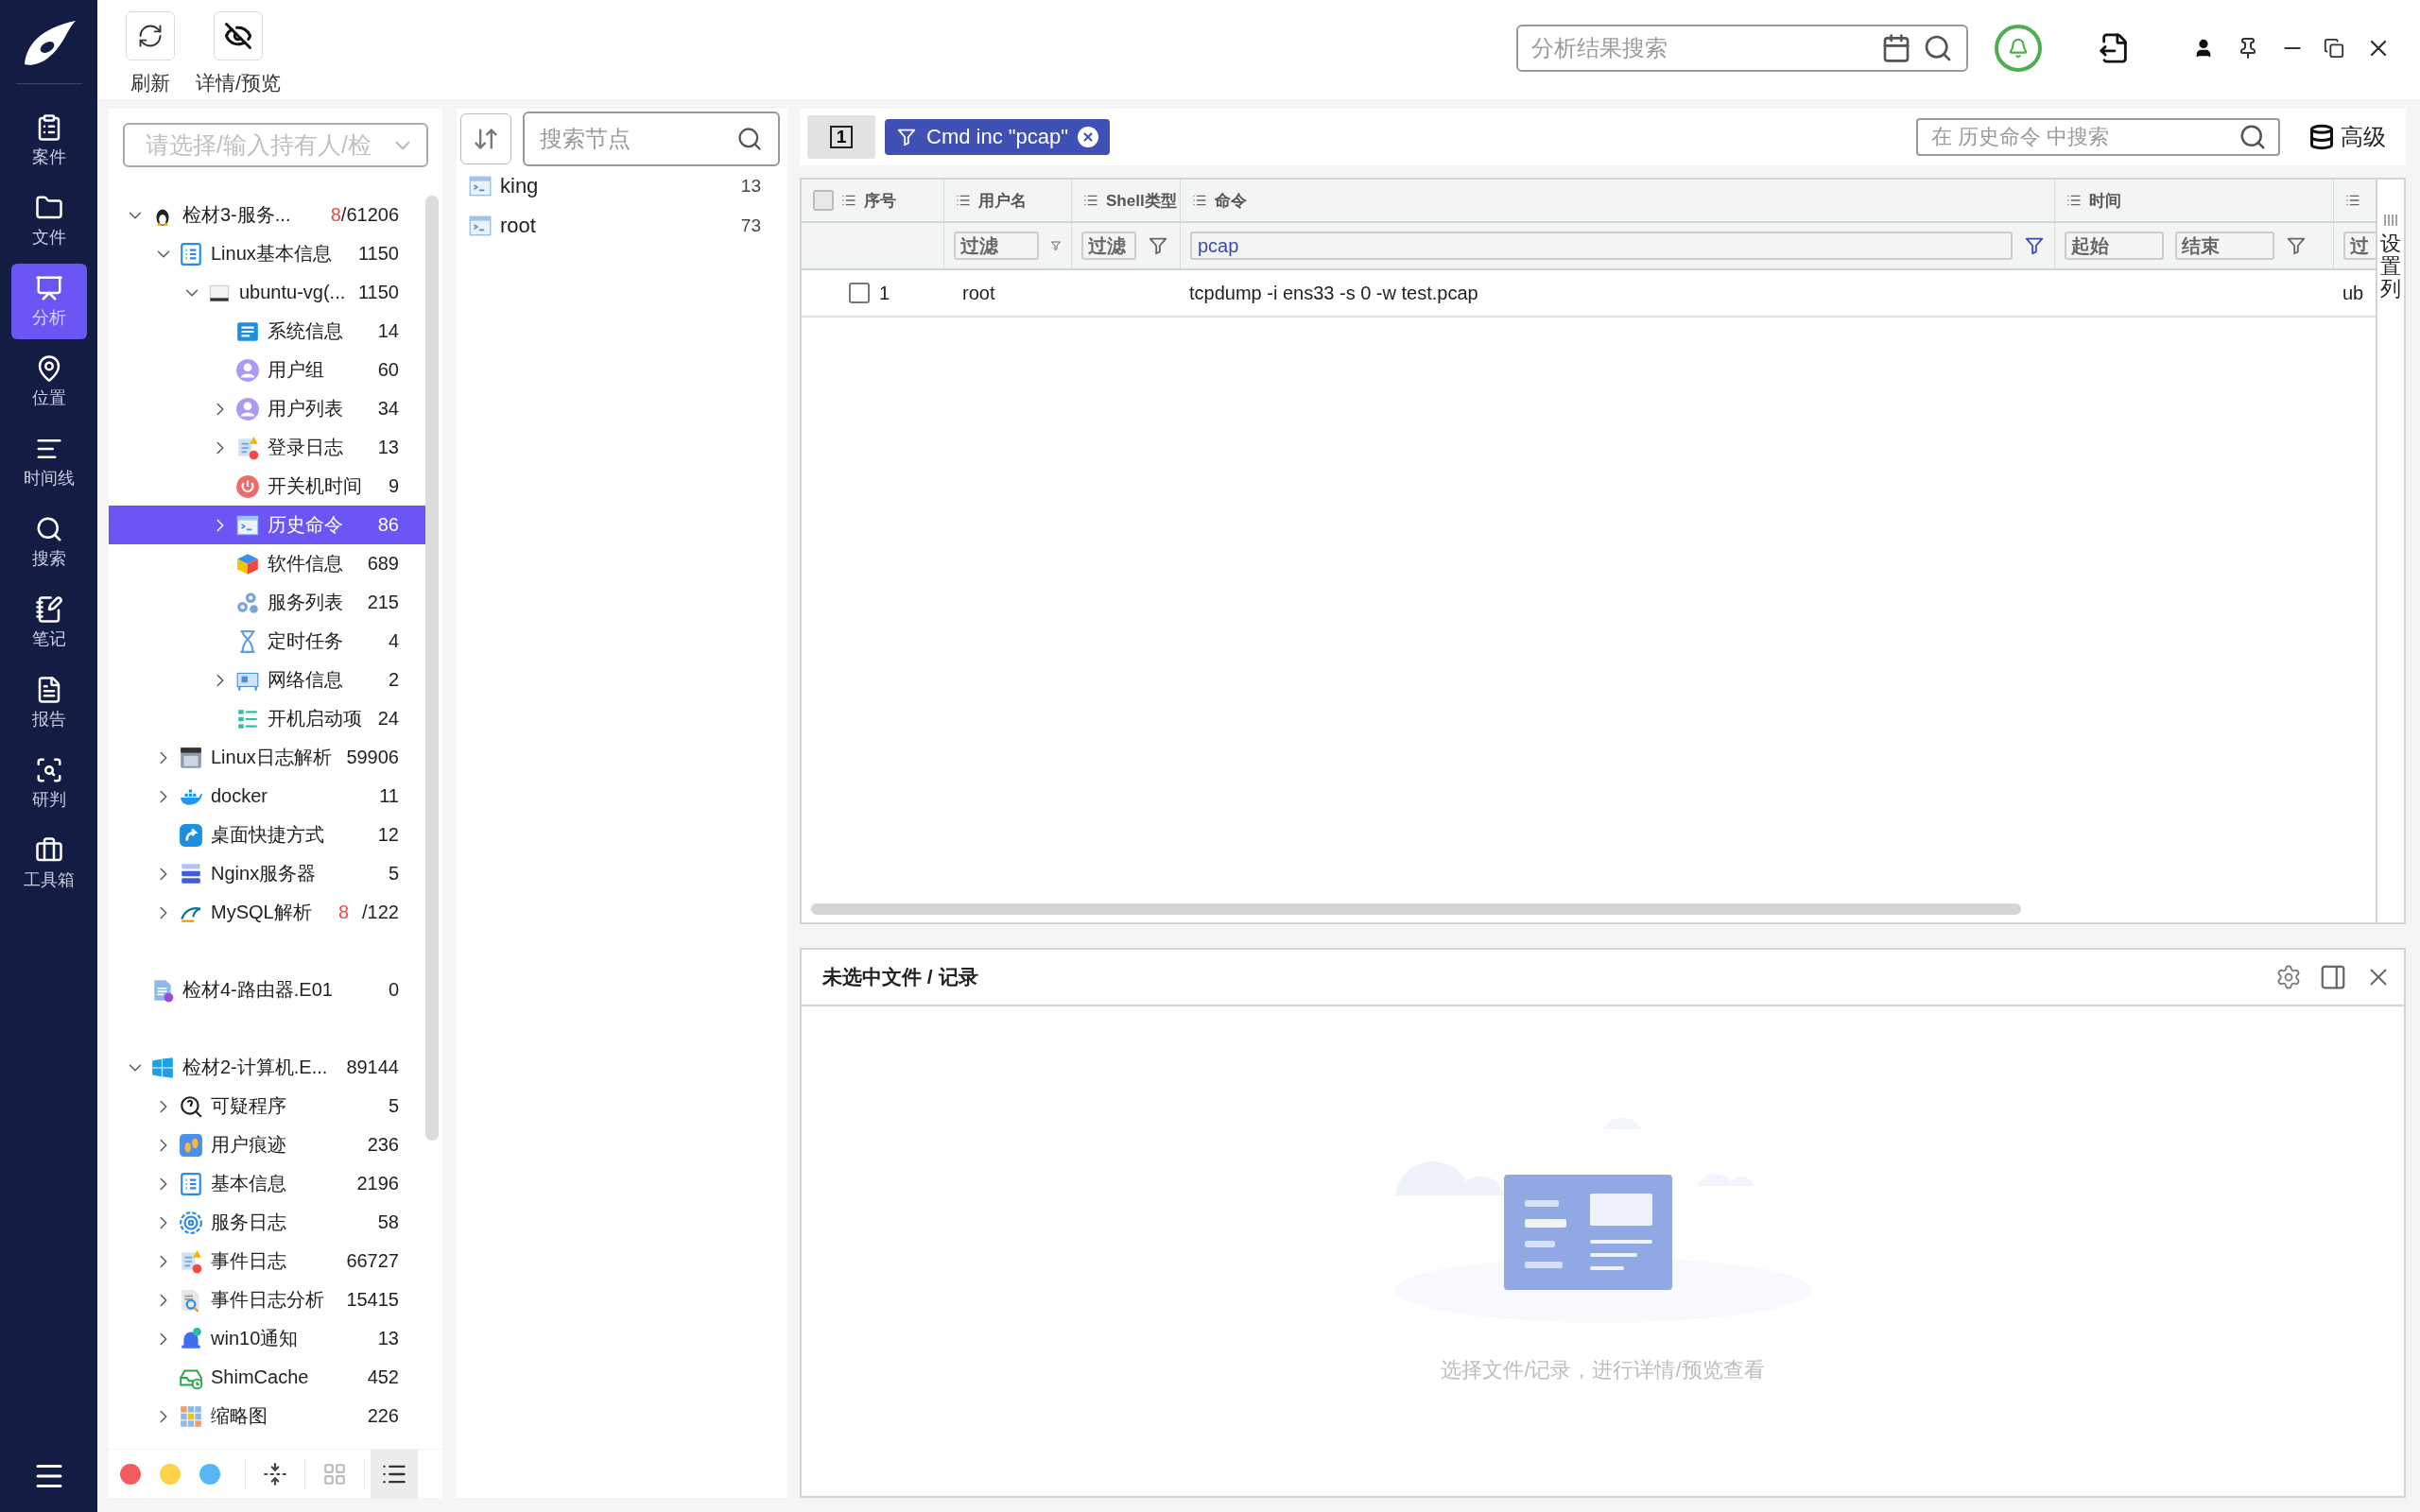  I want to click on tree-item: Nginx服务器 5, so click(267, 873).